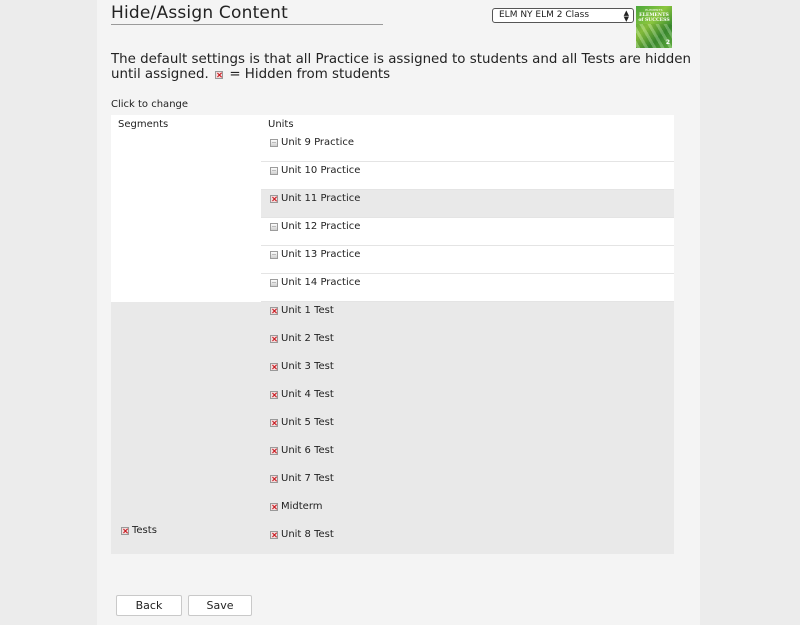  I want to click on description-legend: = Hidden from students, so click(310, 74).